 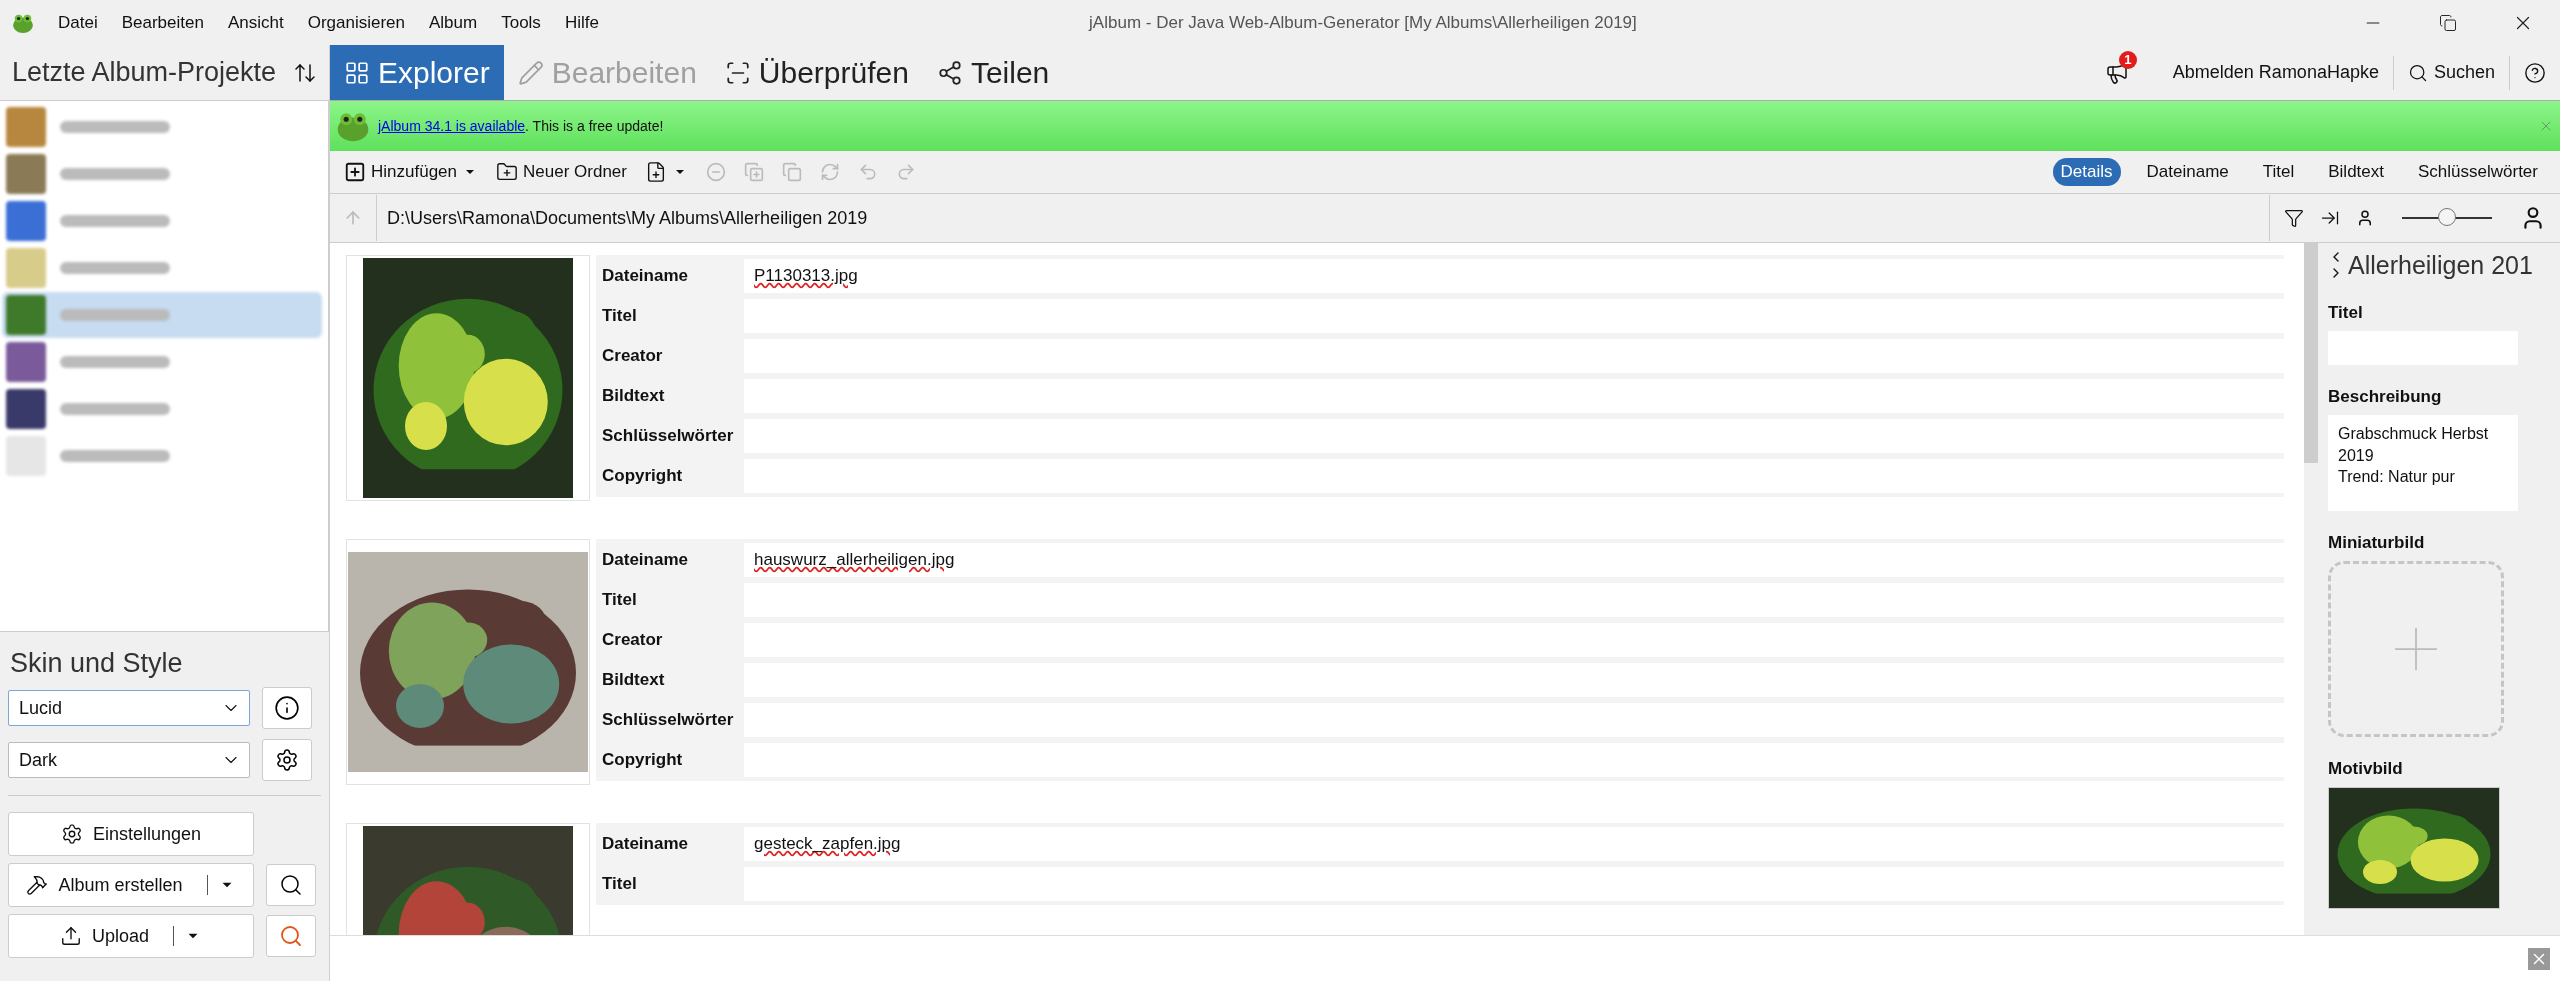 I want to click on menu-item: Organisieren, so click(x=356, y=22).